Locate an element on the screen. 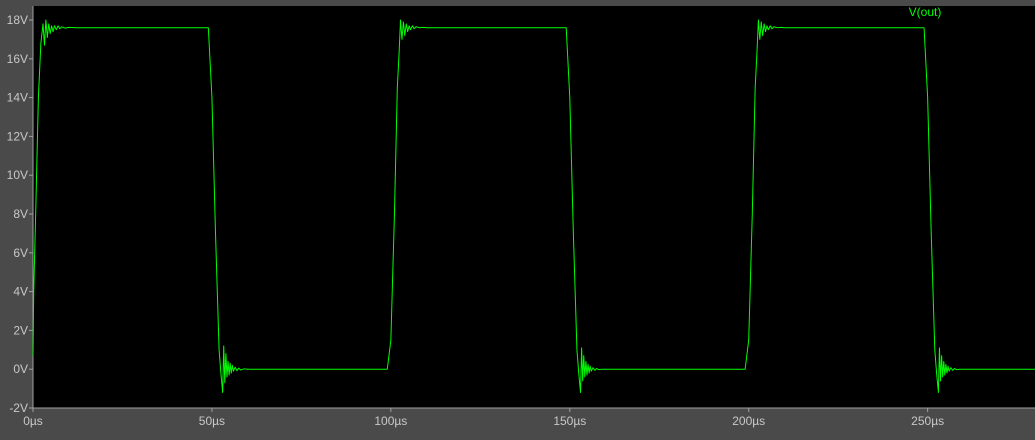 The image size is (1035, 440). x-axis: 0µs 50µs 100µs 150µs 200µs 250µs is located at coordinates (529, 417).